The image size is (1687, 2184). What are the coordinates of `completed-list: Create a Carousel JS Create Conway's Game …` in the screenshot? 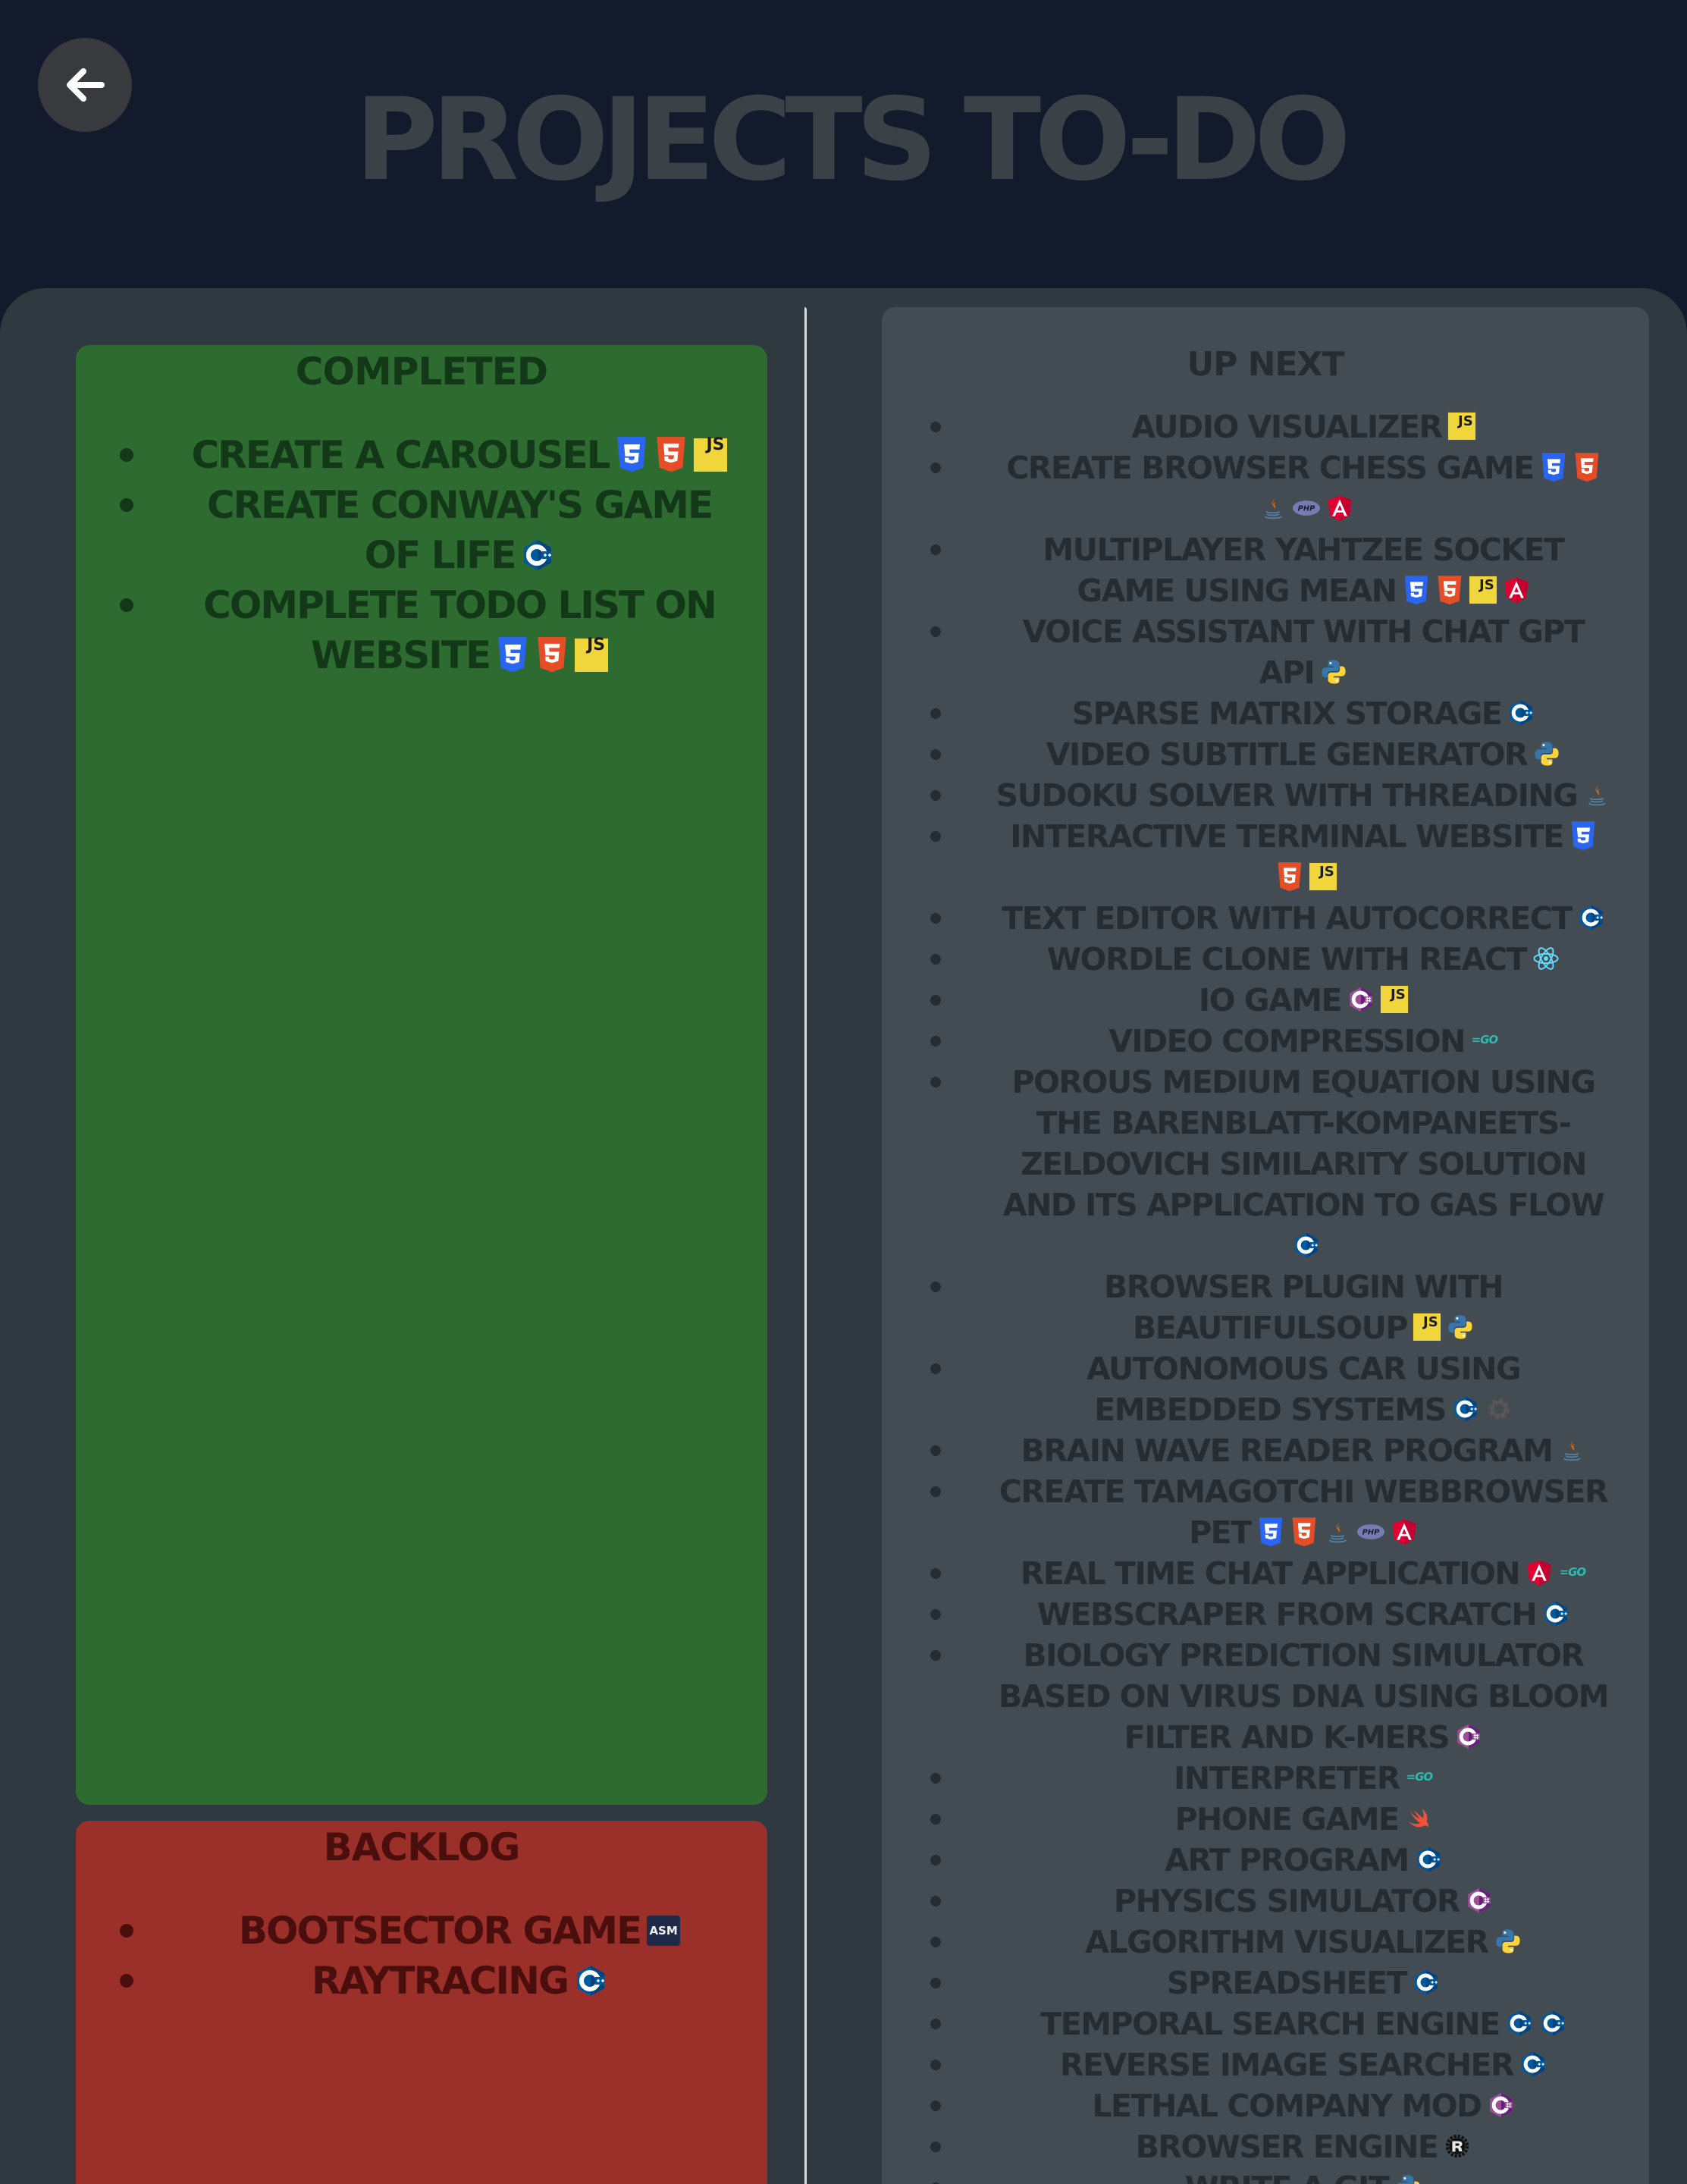 It's located at (421, 555).